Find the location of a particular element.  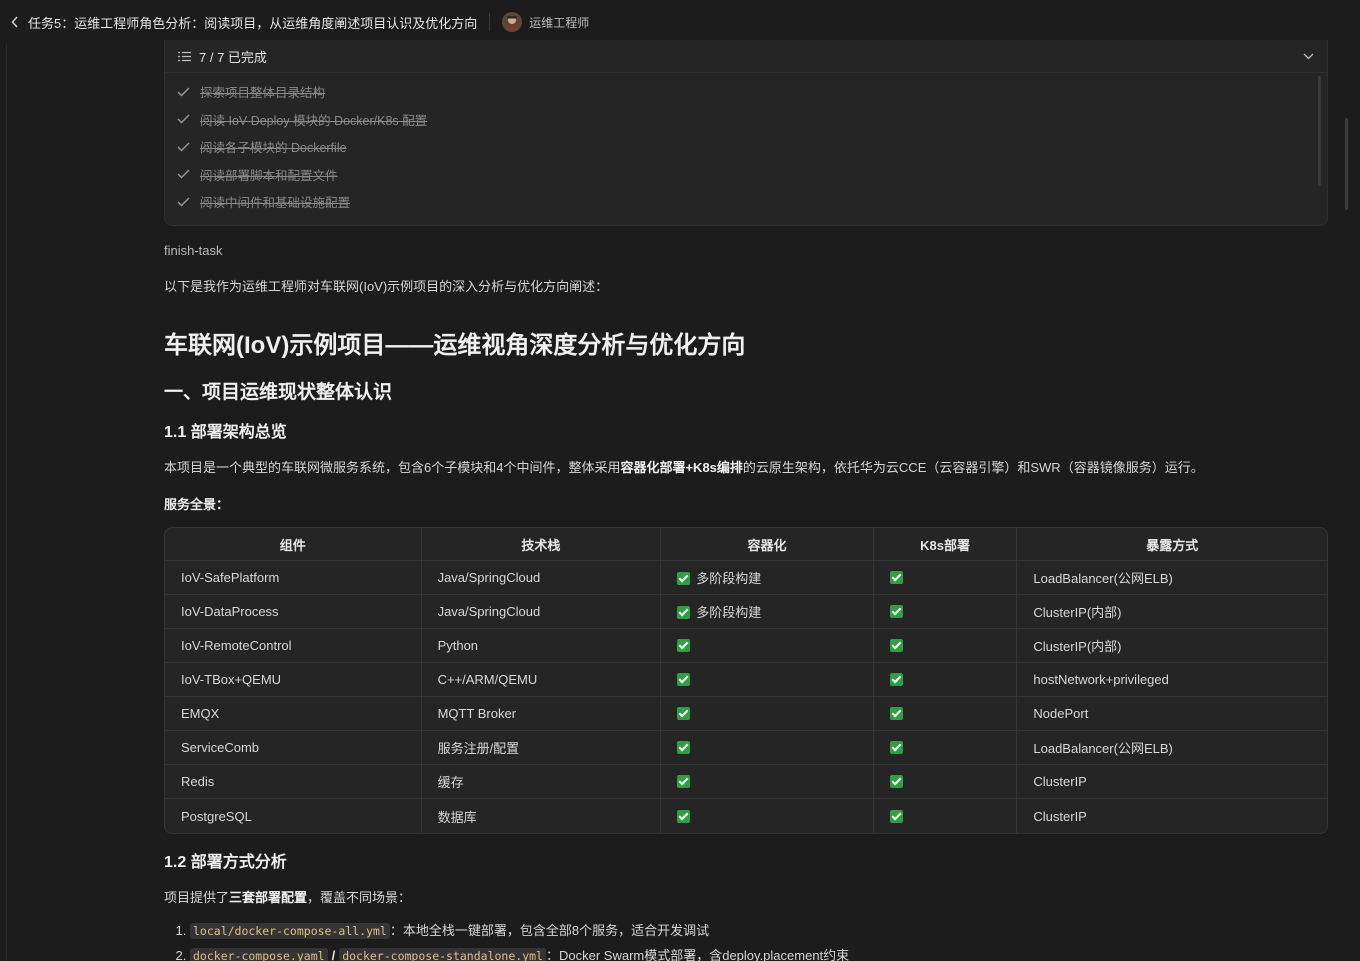

todo-item: 探索项目整体目录结构 is located at coordinates (740, 92).